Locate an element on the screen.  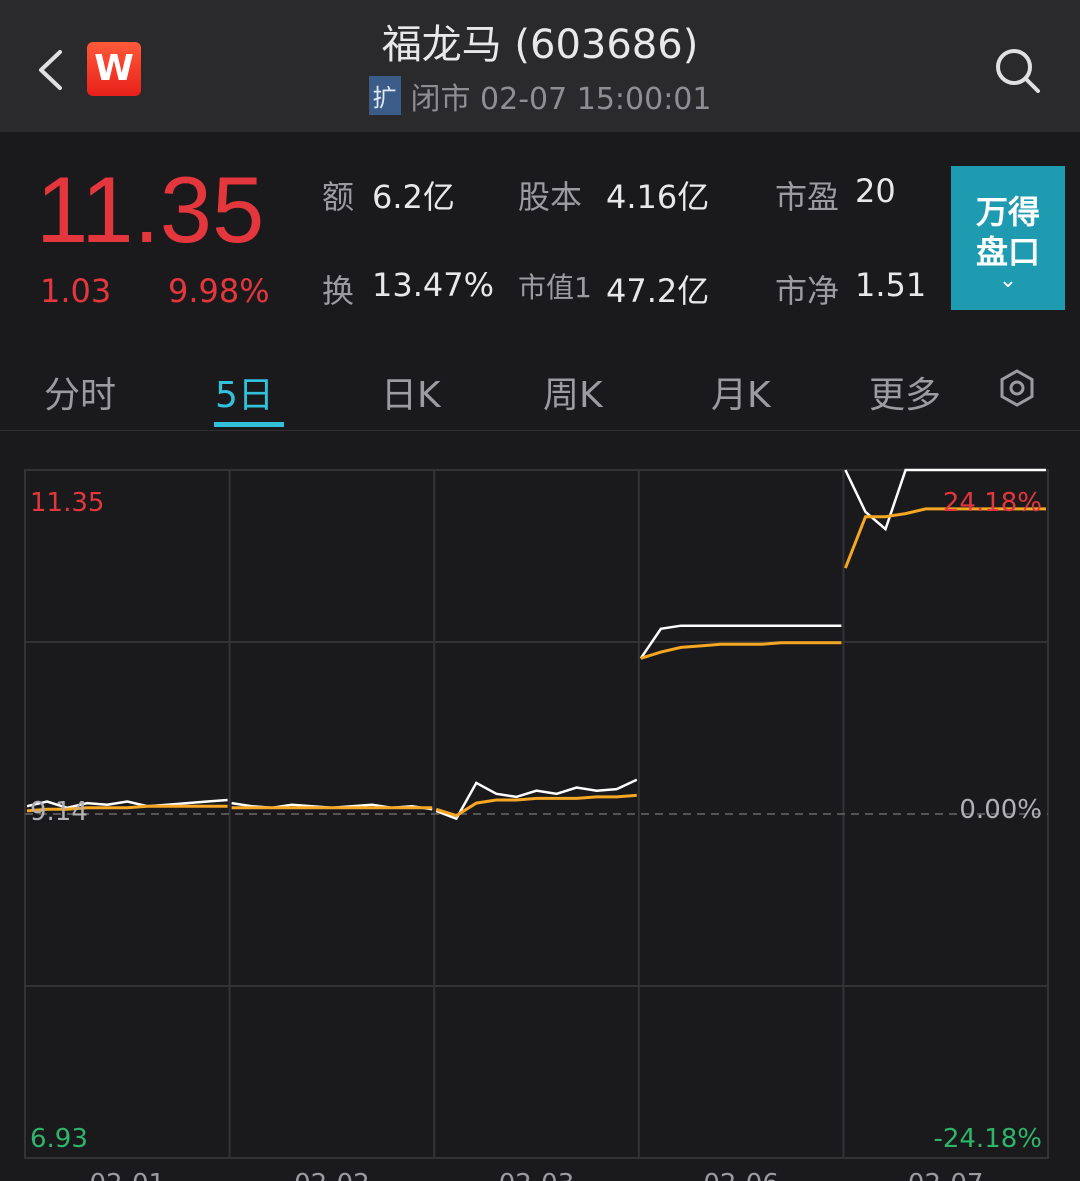
chevron-down-icon: ⌄ is located at coordinates (1008, 280).